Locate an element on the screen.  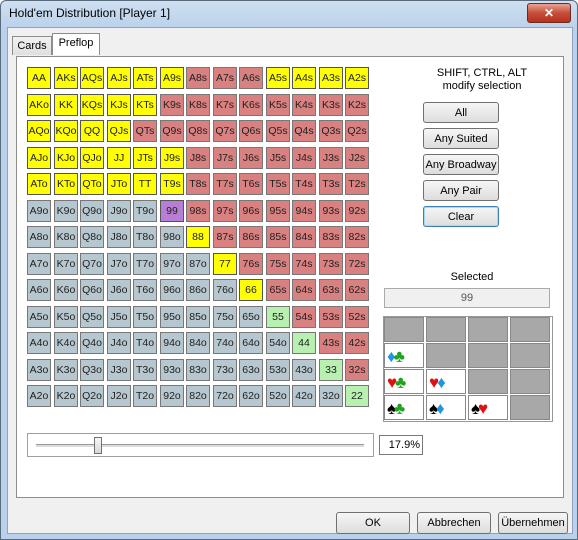
hand-cell-kqo: KQo is located at coordinates (66, 131).